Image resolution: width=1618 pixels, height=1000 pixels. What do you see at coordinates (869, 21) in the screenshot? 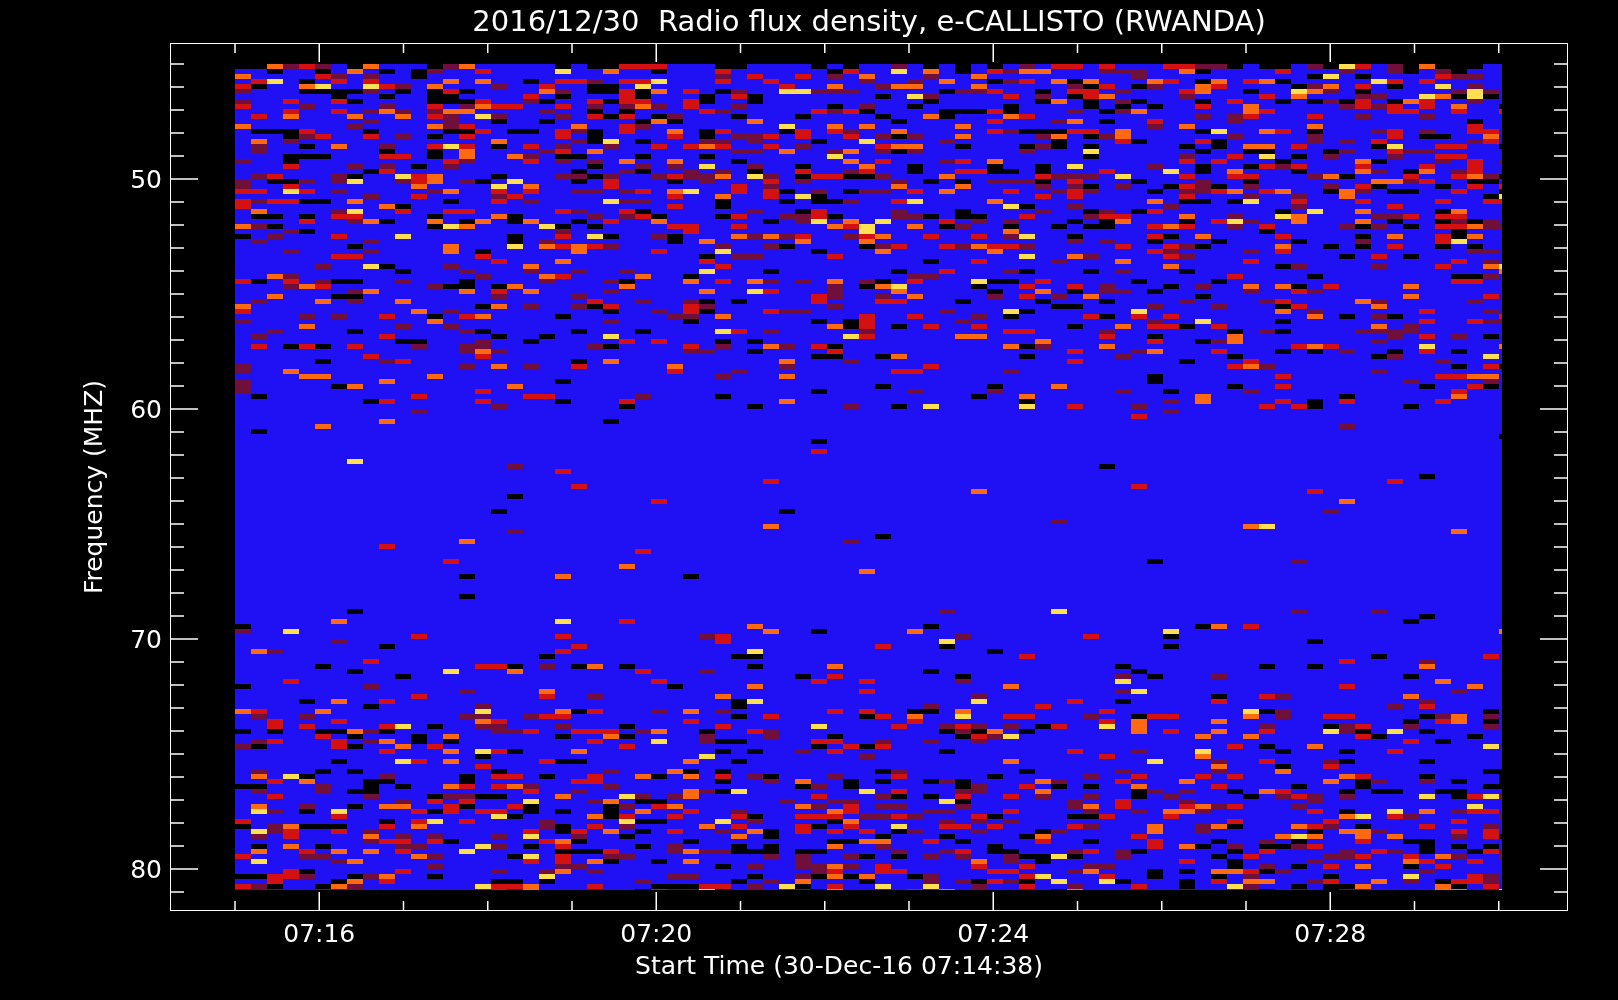
I see `chart-title: 2016/12/30 Radio flux density, e-CALLISTO (RWANDA)` at bounding box center [869, 21].